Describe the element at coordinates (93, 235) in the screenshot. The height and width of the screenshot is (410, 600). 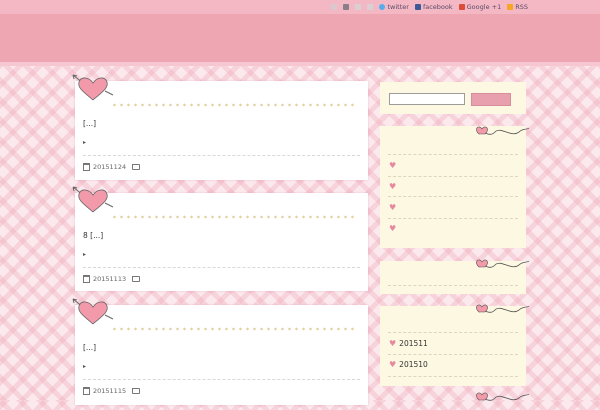
I see `post-excerpt: 8 [...]` at that location.